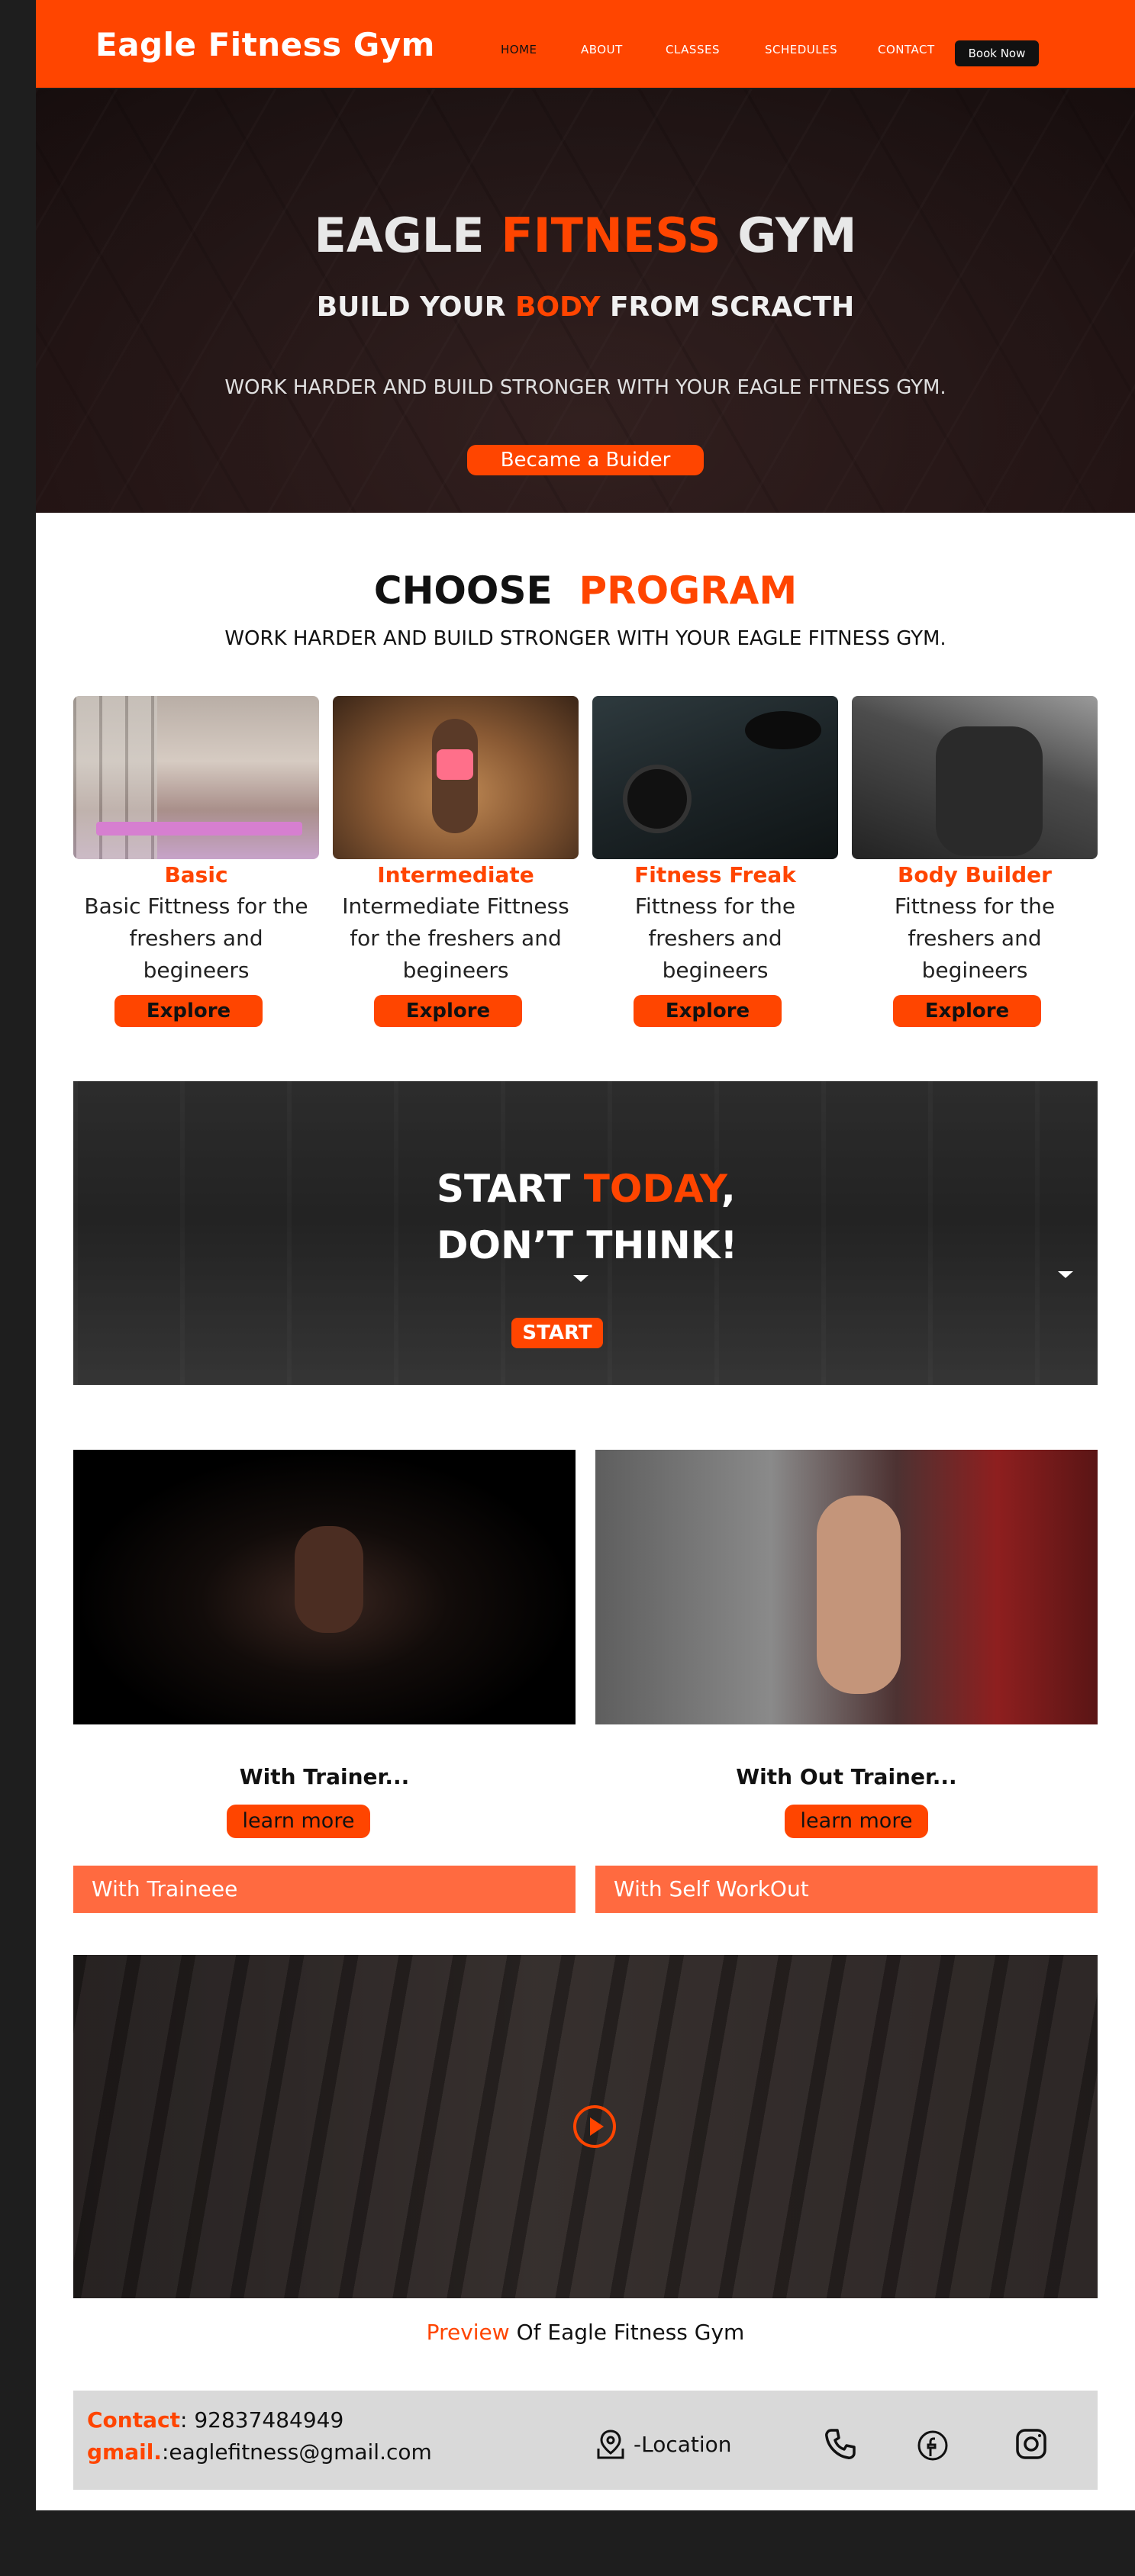 The image size is (1135, 2576). I want to click on location-pin-icon, so click(610, 2444).